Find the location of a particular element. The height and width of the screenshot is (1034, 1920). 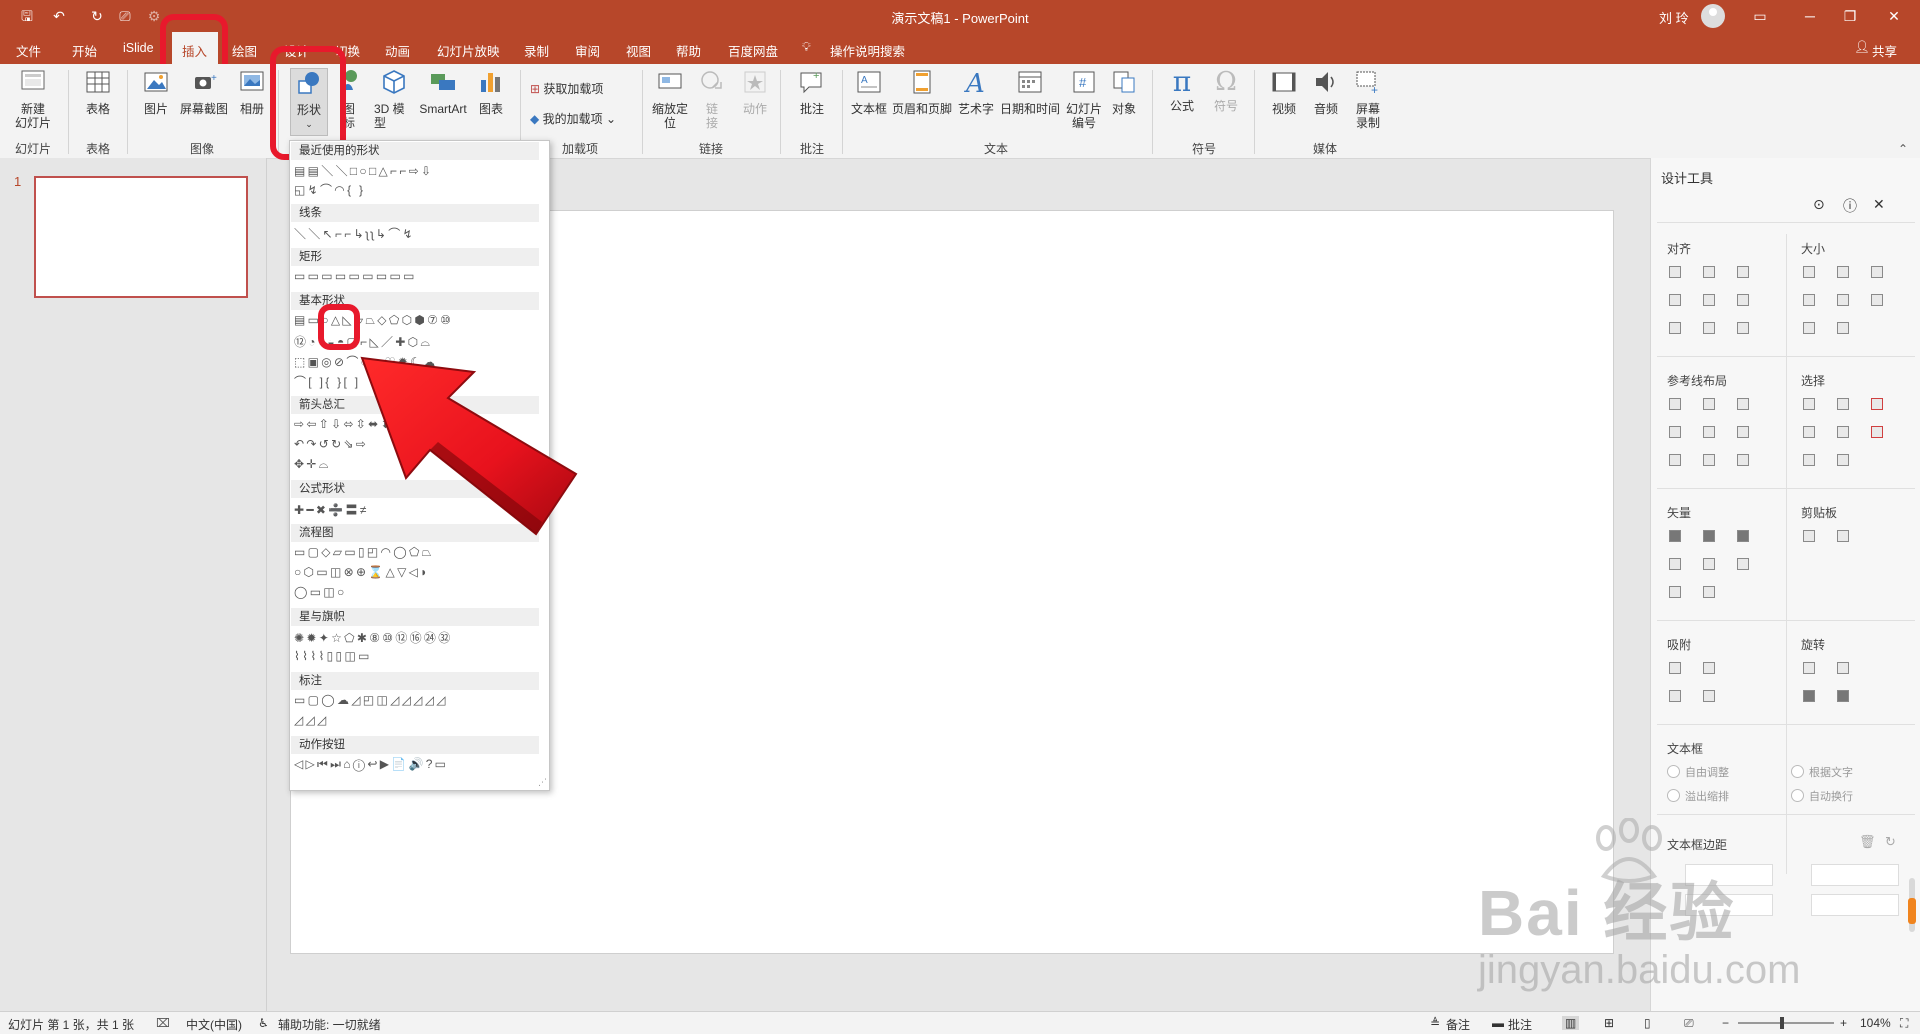

minimize-icon: ─ is located at coordinates (1810, 16).